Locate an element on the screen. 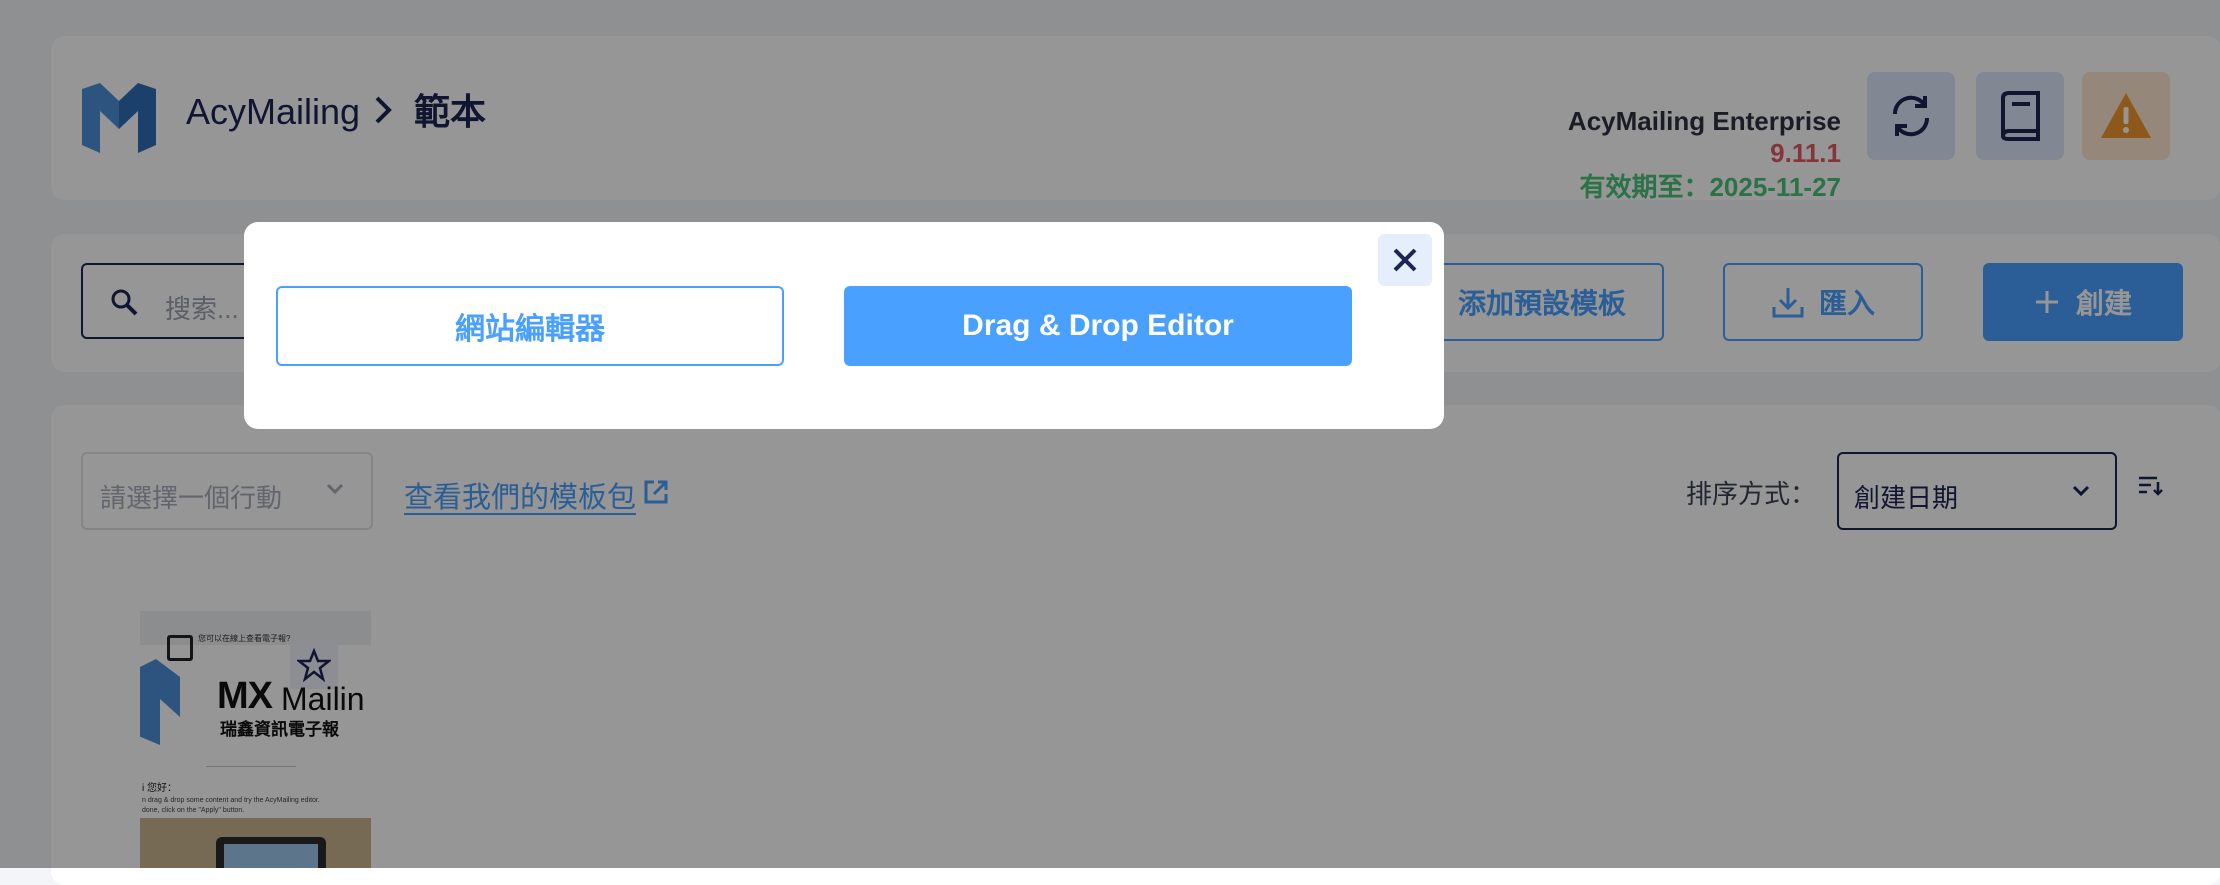  close-button is located at coordinates (1405, 260).